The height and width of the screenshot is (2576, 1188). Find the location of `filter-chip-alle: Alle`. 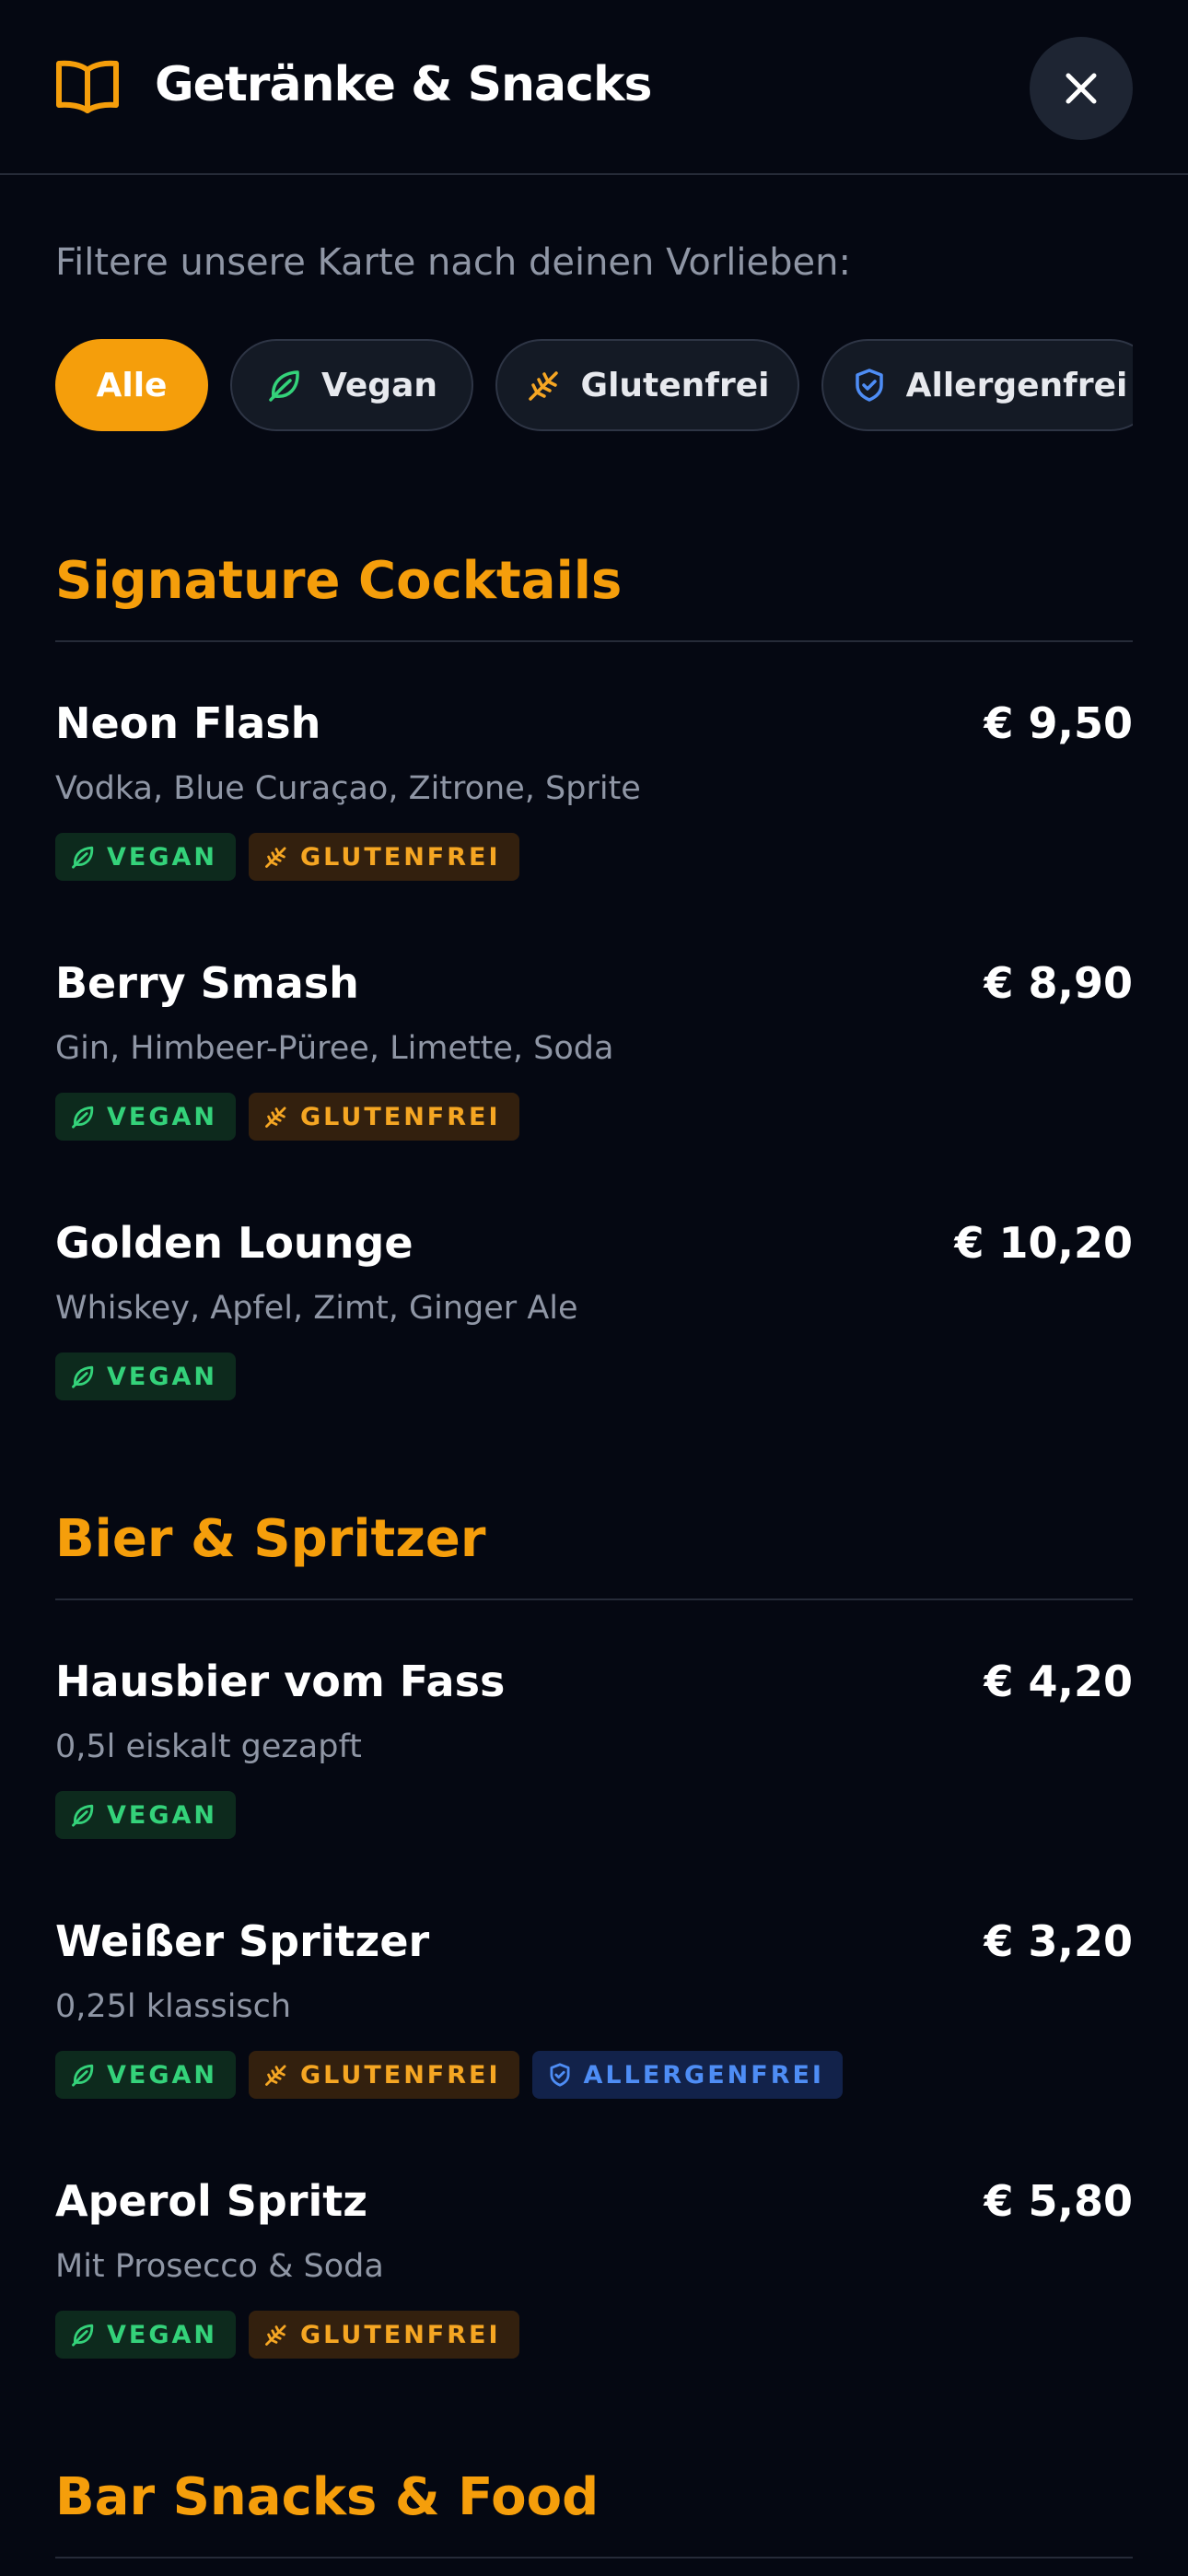

filter-chip-alle: Alle is located at coordinates (131, 385).